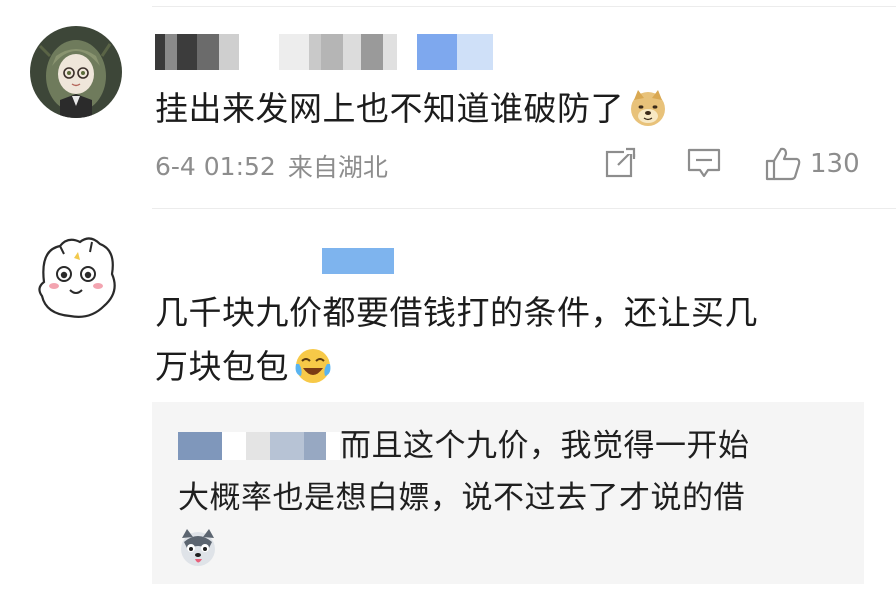 Image resolution: width=896 pixels, height=608 pixels. I want to click on comment-text: 几千块九价都要借钱打的条件，还让买几 万块包包, so click(456, 340).